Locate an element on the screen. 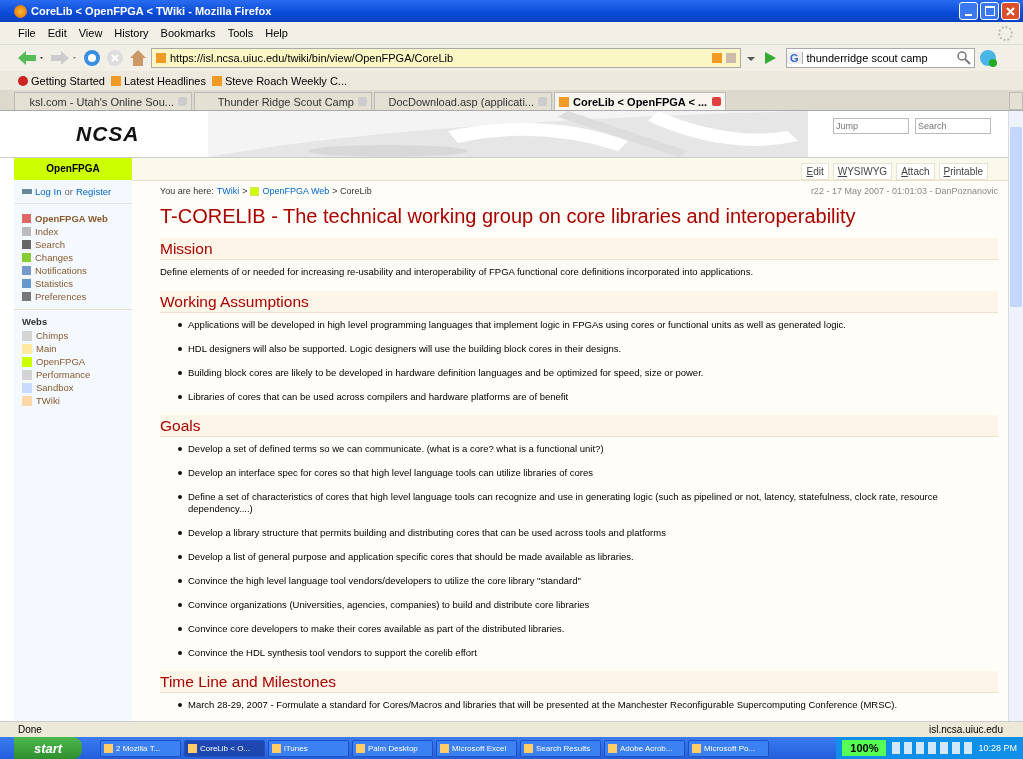 The width and height of the screenshot is (1023, 759). topic-action-button: Printable is located at coordinates (963, 171).